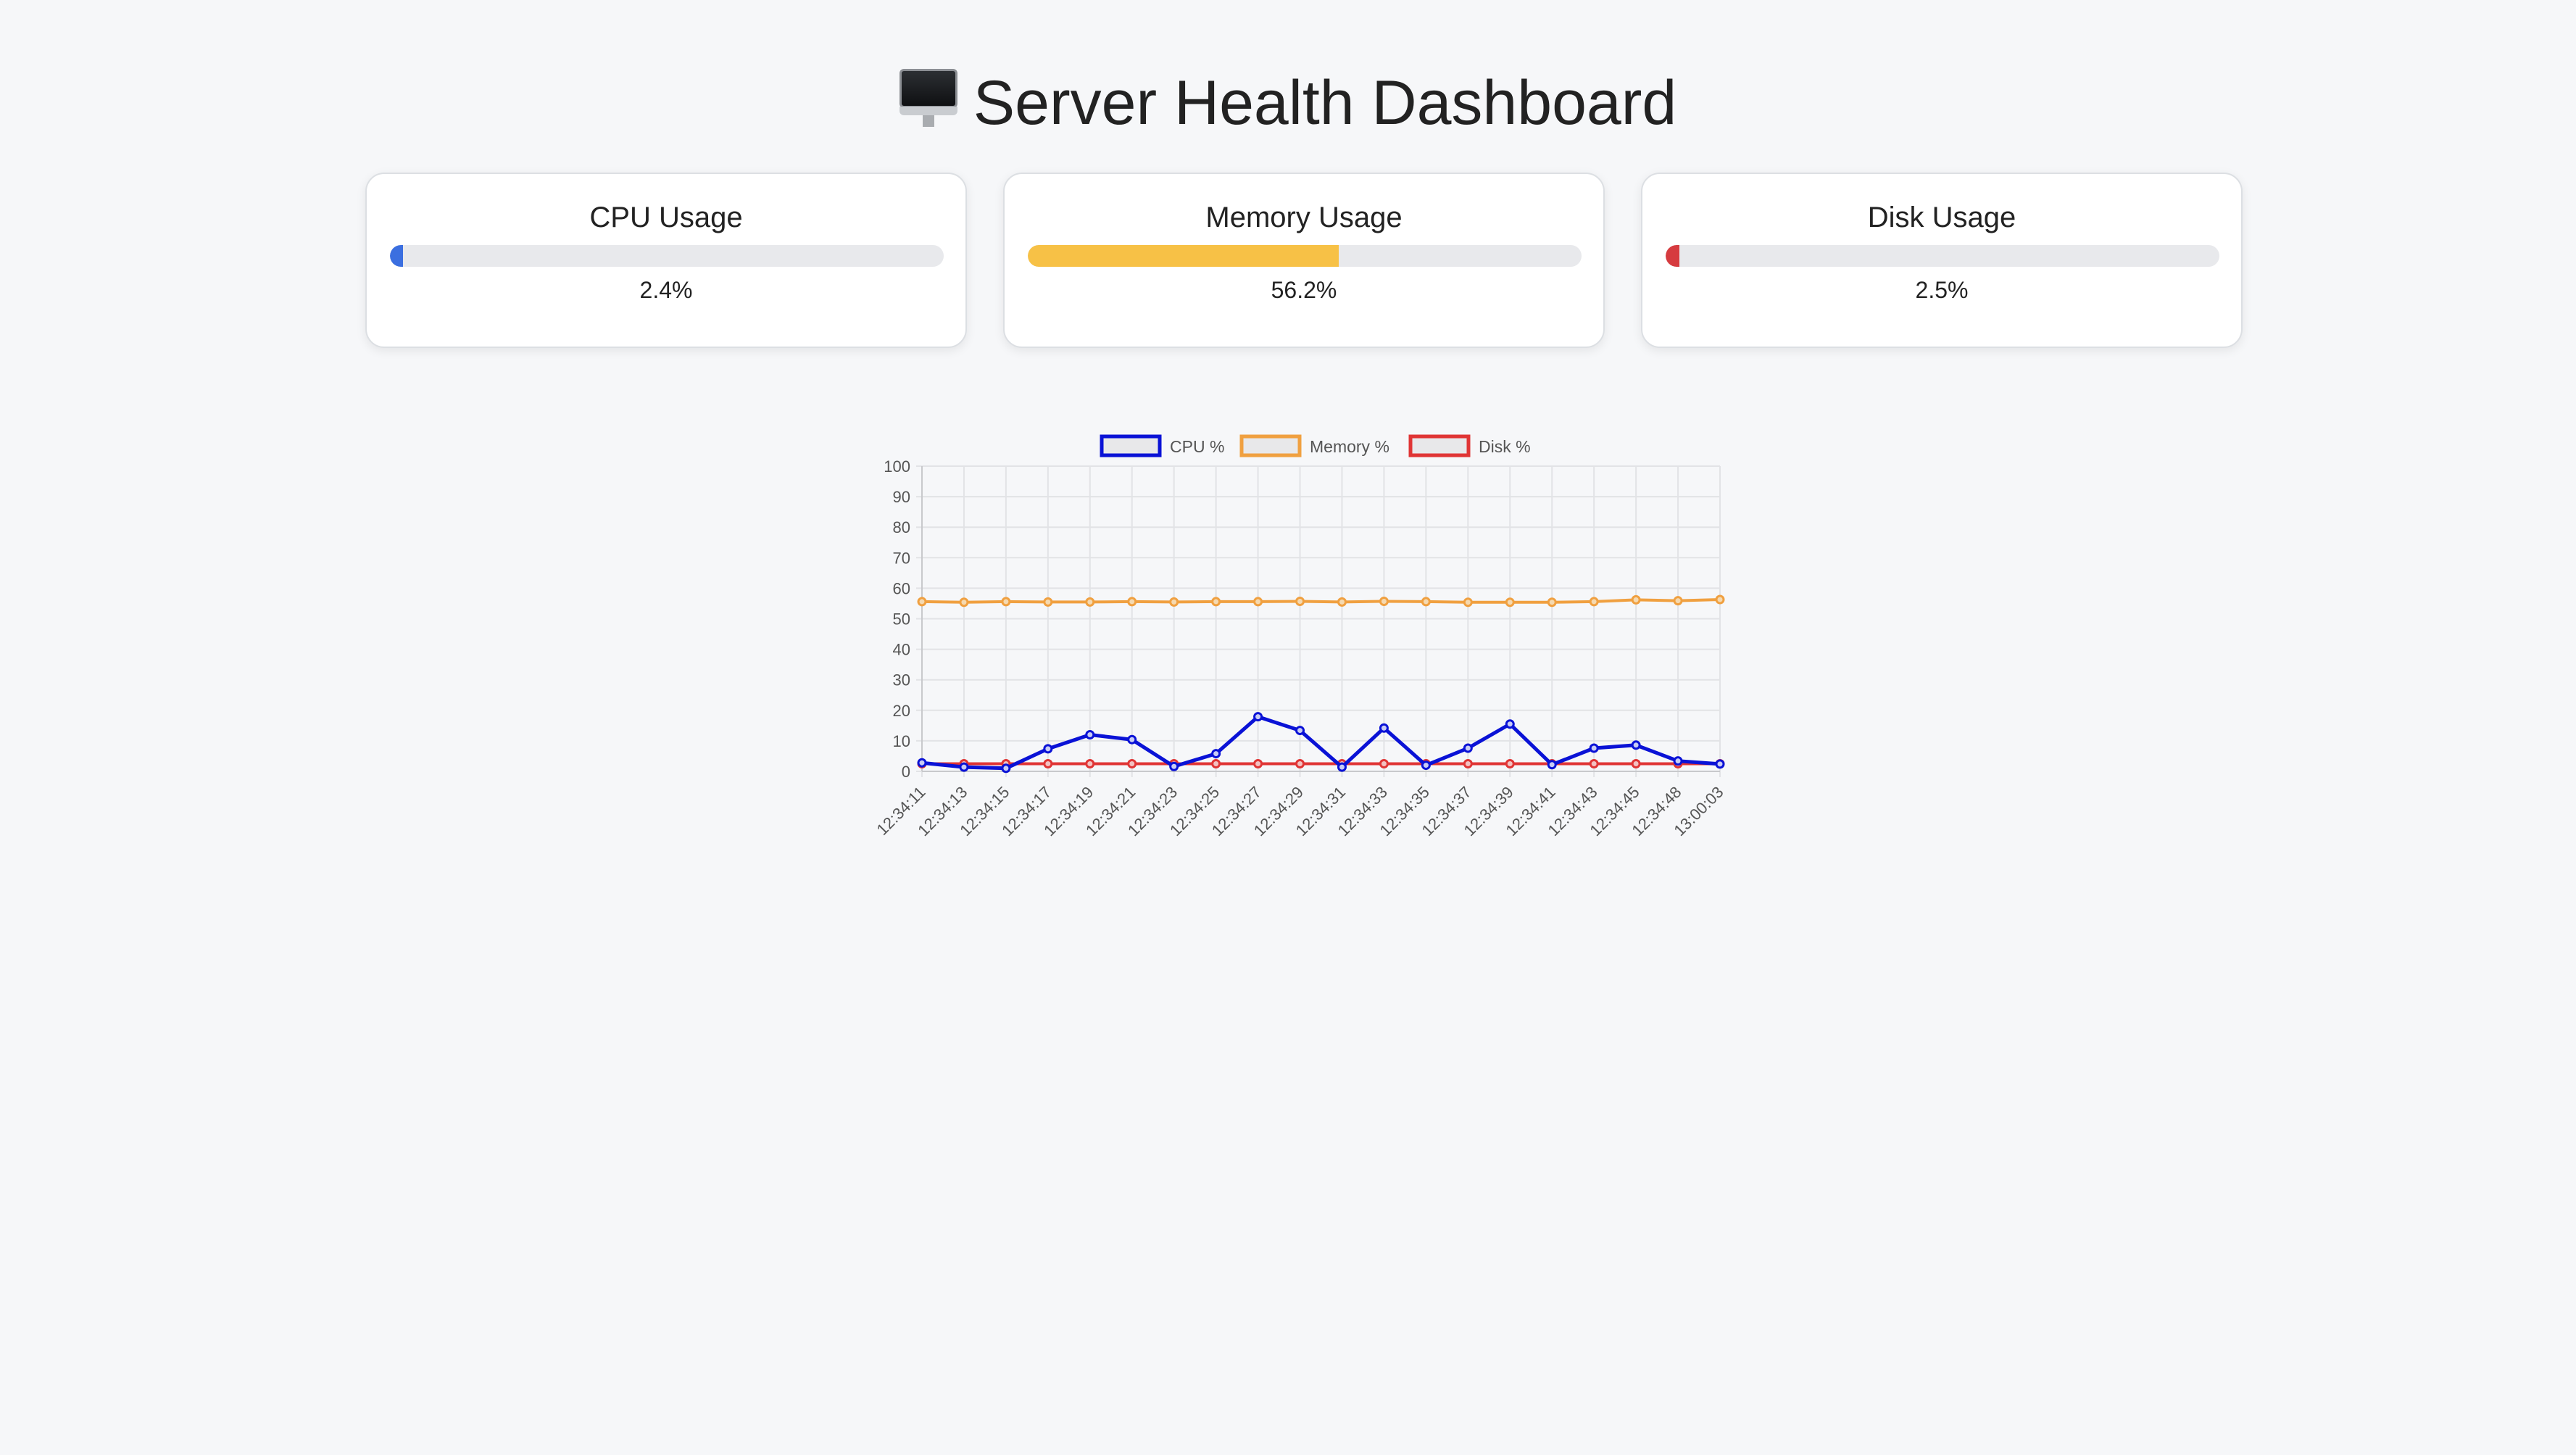  Describe the element at coordinates (666, 217) in the screenshot. I see `cpu-usage-title: CPU Usage` at that location.